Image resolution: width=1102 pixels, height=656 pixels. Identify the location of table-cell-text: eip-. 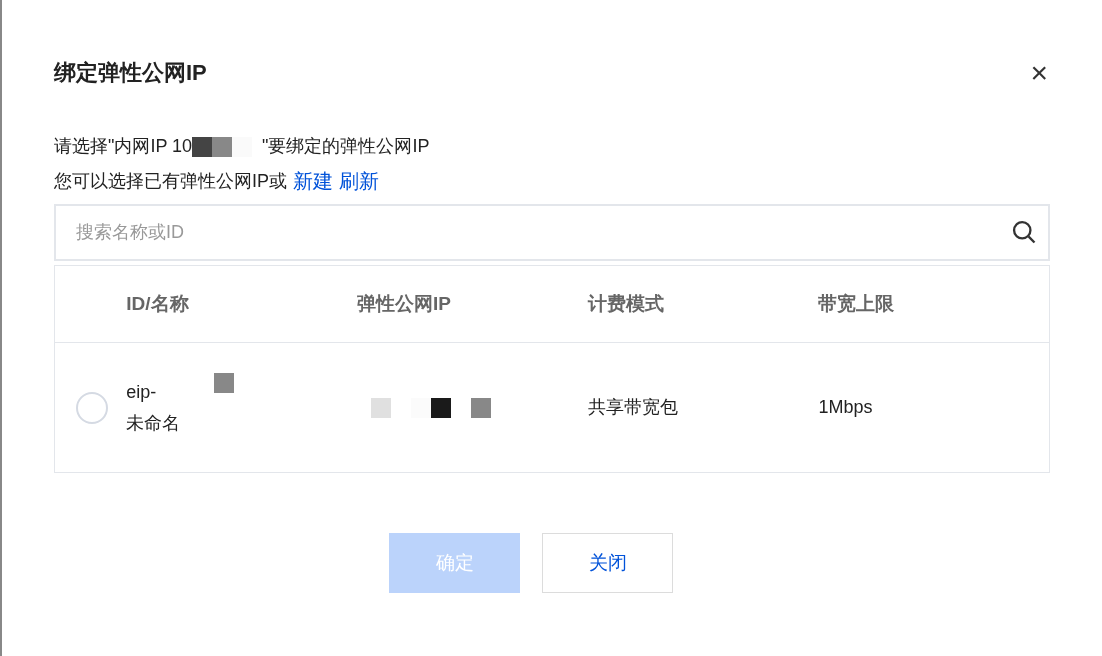
(141, 392).